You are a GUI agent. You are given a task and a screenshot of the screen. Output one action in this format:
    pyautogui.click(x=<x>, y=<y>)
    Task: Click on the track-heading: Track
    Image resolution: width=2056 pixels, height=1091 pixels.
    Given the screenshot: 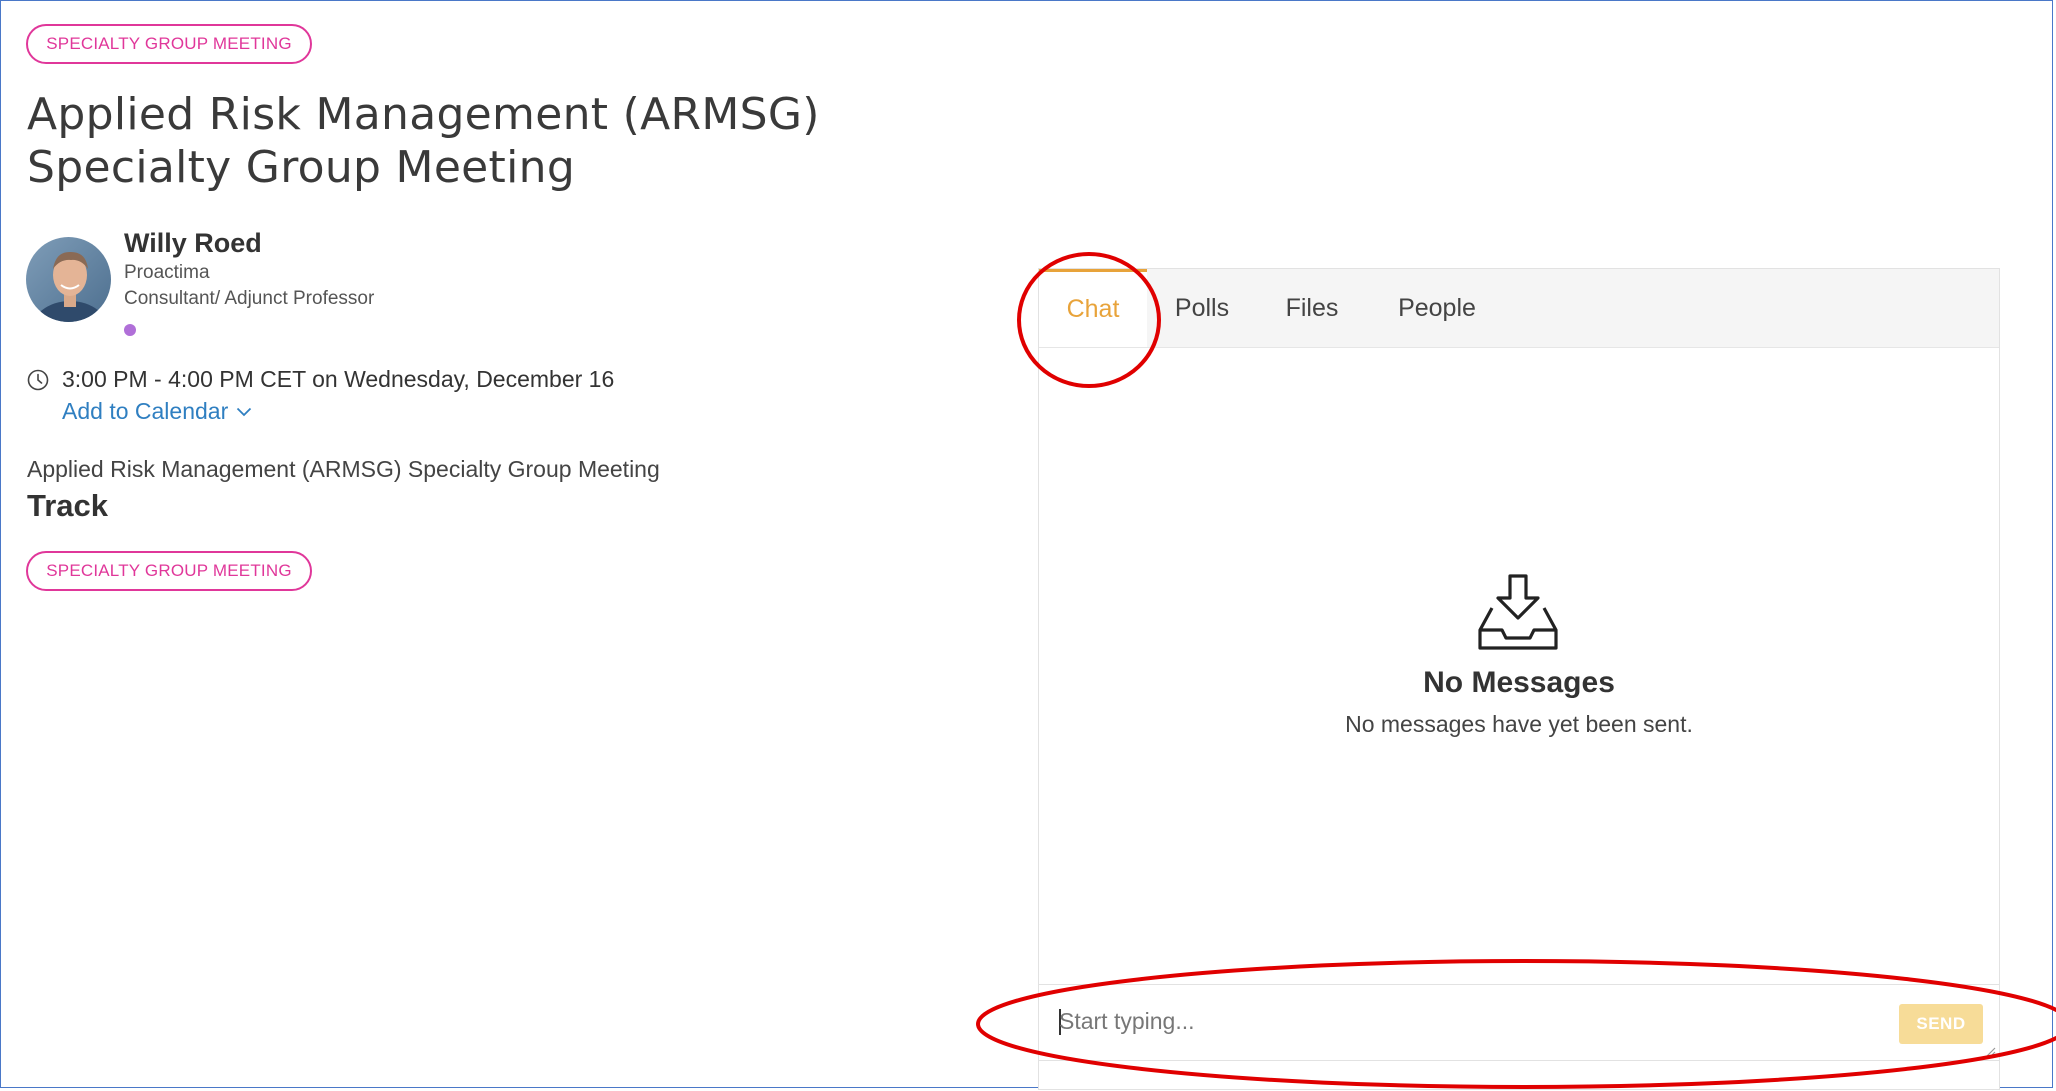 What is the action you would take?
    pyautogui.click(x=68, y=505)
    